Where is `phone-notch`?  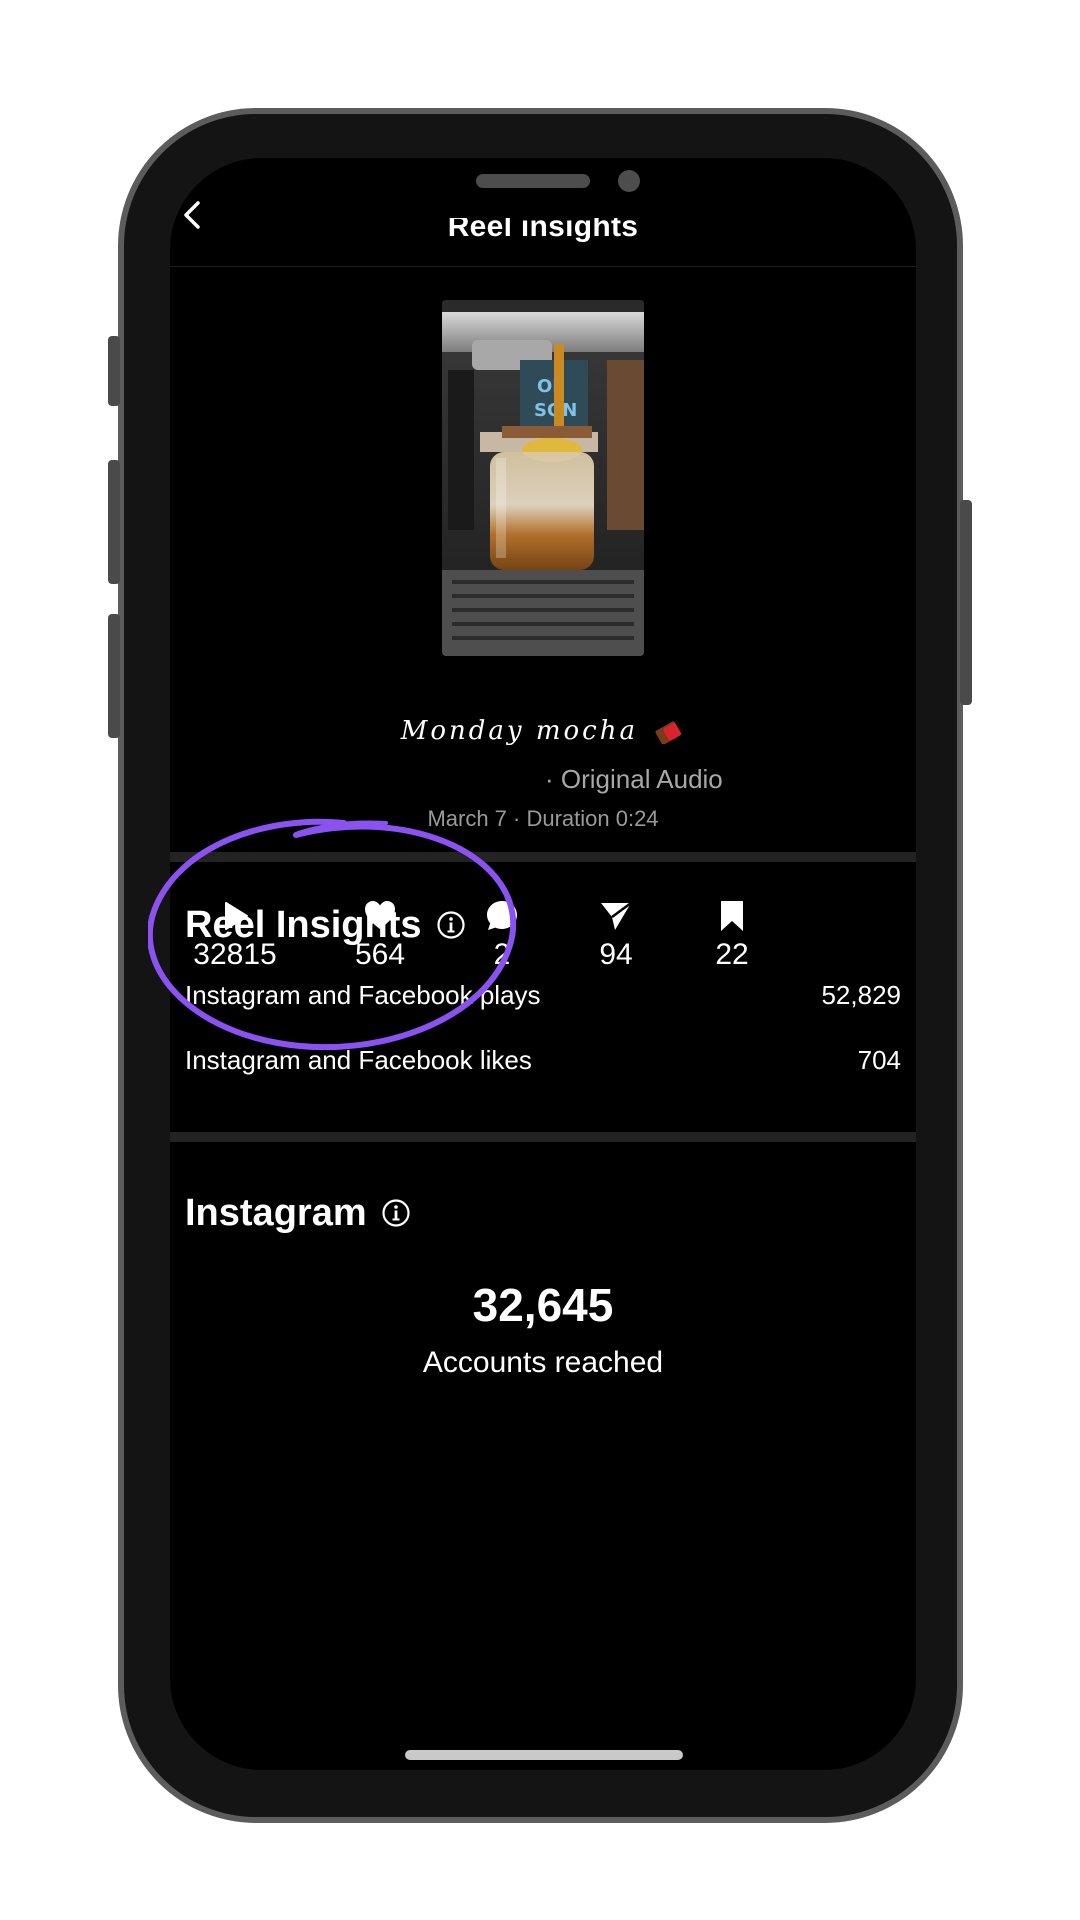 phone-notch is located at coordinates (543, 188).